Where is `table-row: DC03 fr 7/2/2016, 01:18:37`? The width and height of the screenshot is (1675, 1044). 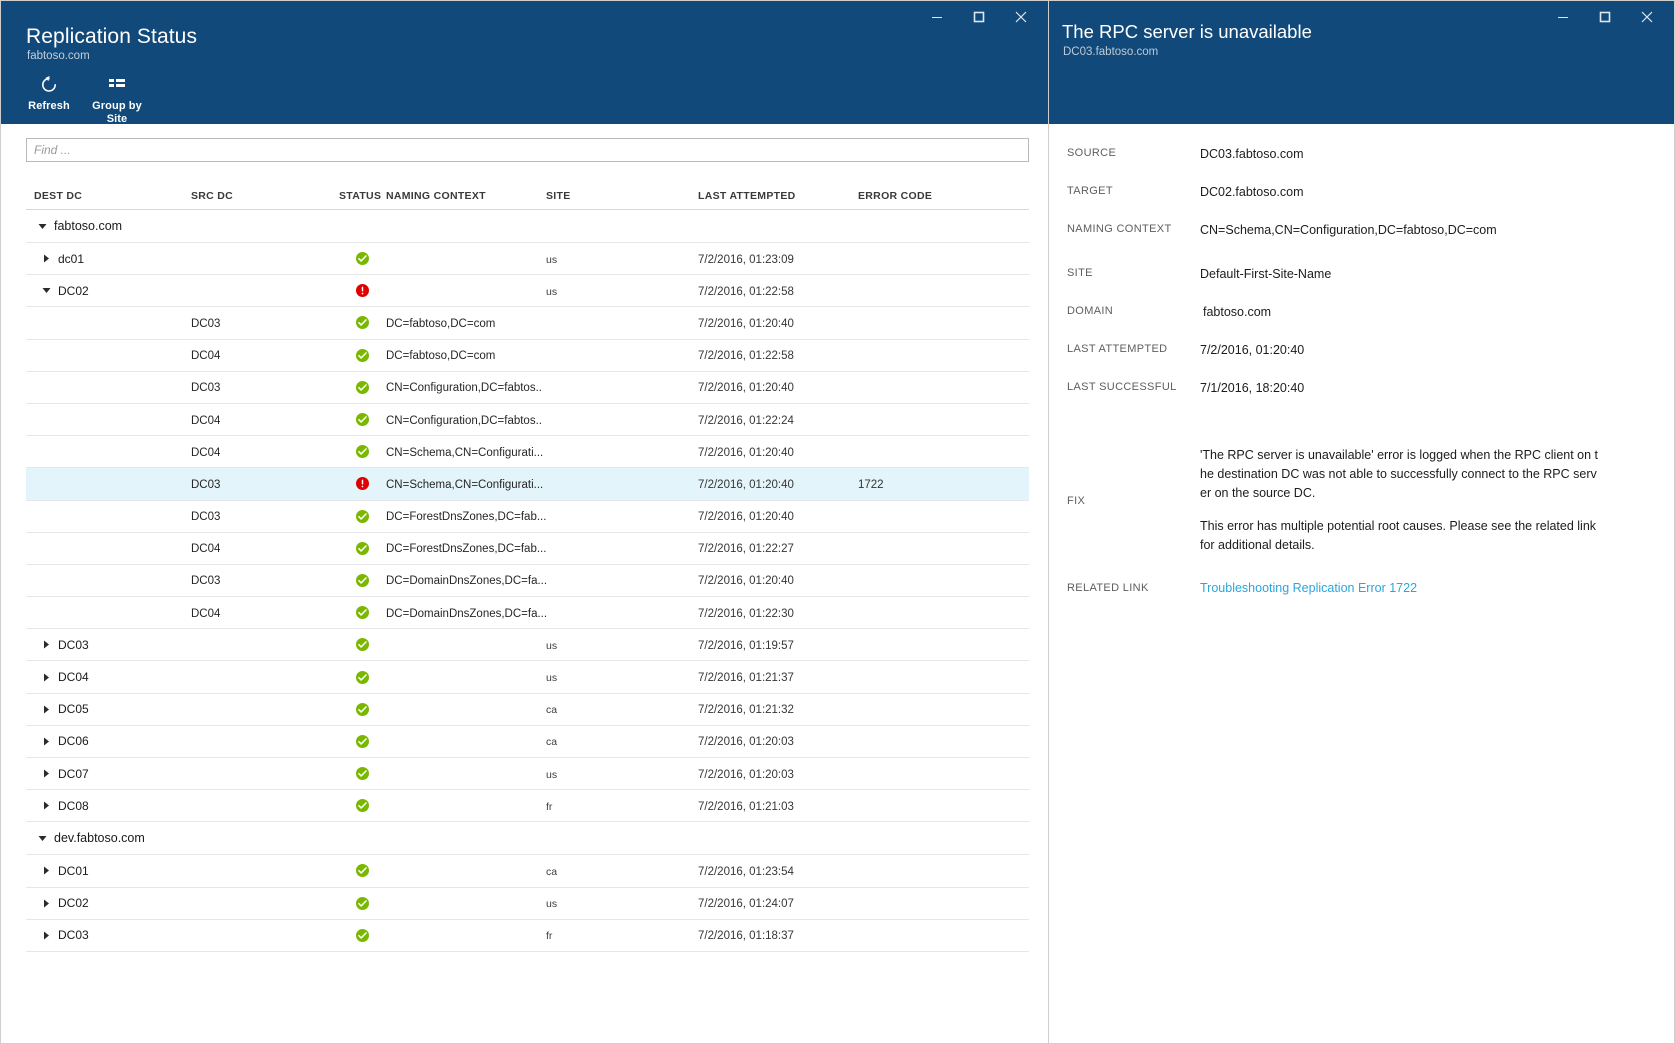
table-row: DC03 fr 7/2/2016, 01:18:37 is located at coordinates (527, 936).